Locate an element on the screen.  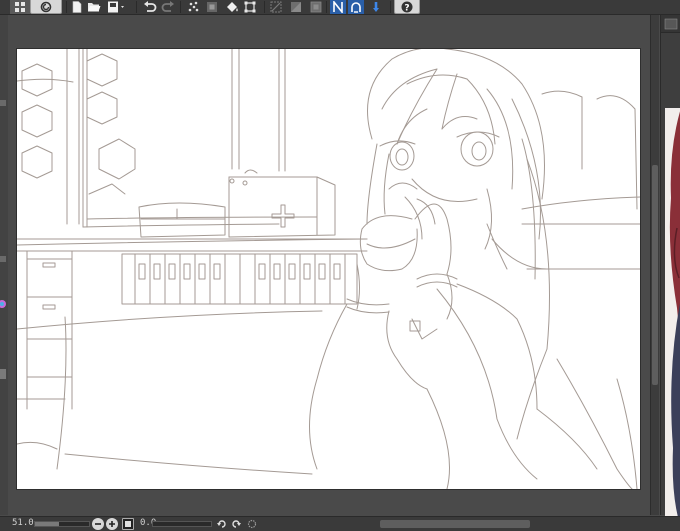
navigator-panel is located at coordinates (670, 271).